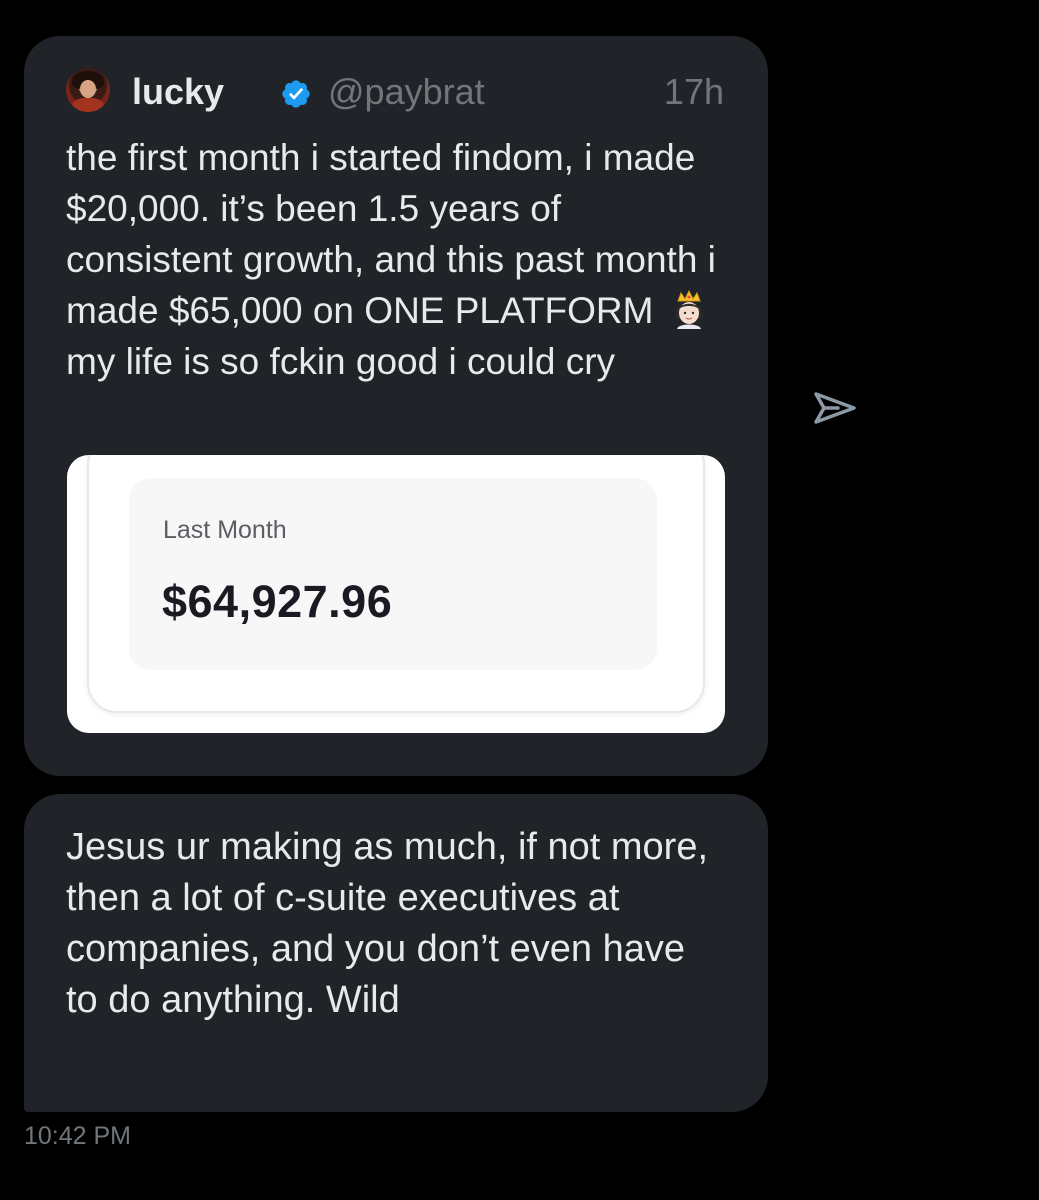  Describe the element at coordinates (225, 530) in the screenshot. I see `stat-label: Last Month` at that location.